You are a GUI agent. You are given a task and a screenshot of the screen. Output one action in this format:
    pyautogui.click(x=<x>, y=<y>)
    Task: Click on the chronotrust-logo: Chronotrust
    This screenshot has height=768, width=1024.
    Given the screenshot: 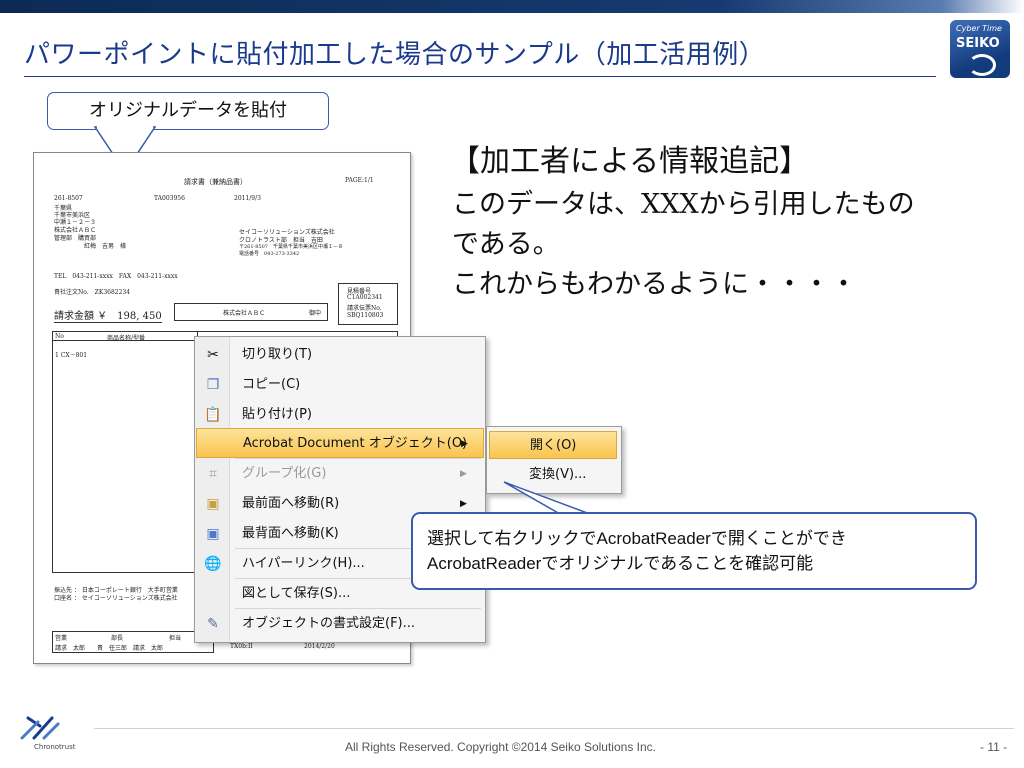 What is the action you would take?
    pyautogui.click(x=58, y=734)
    